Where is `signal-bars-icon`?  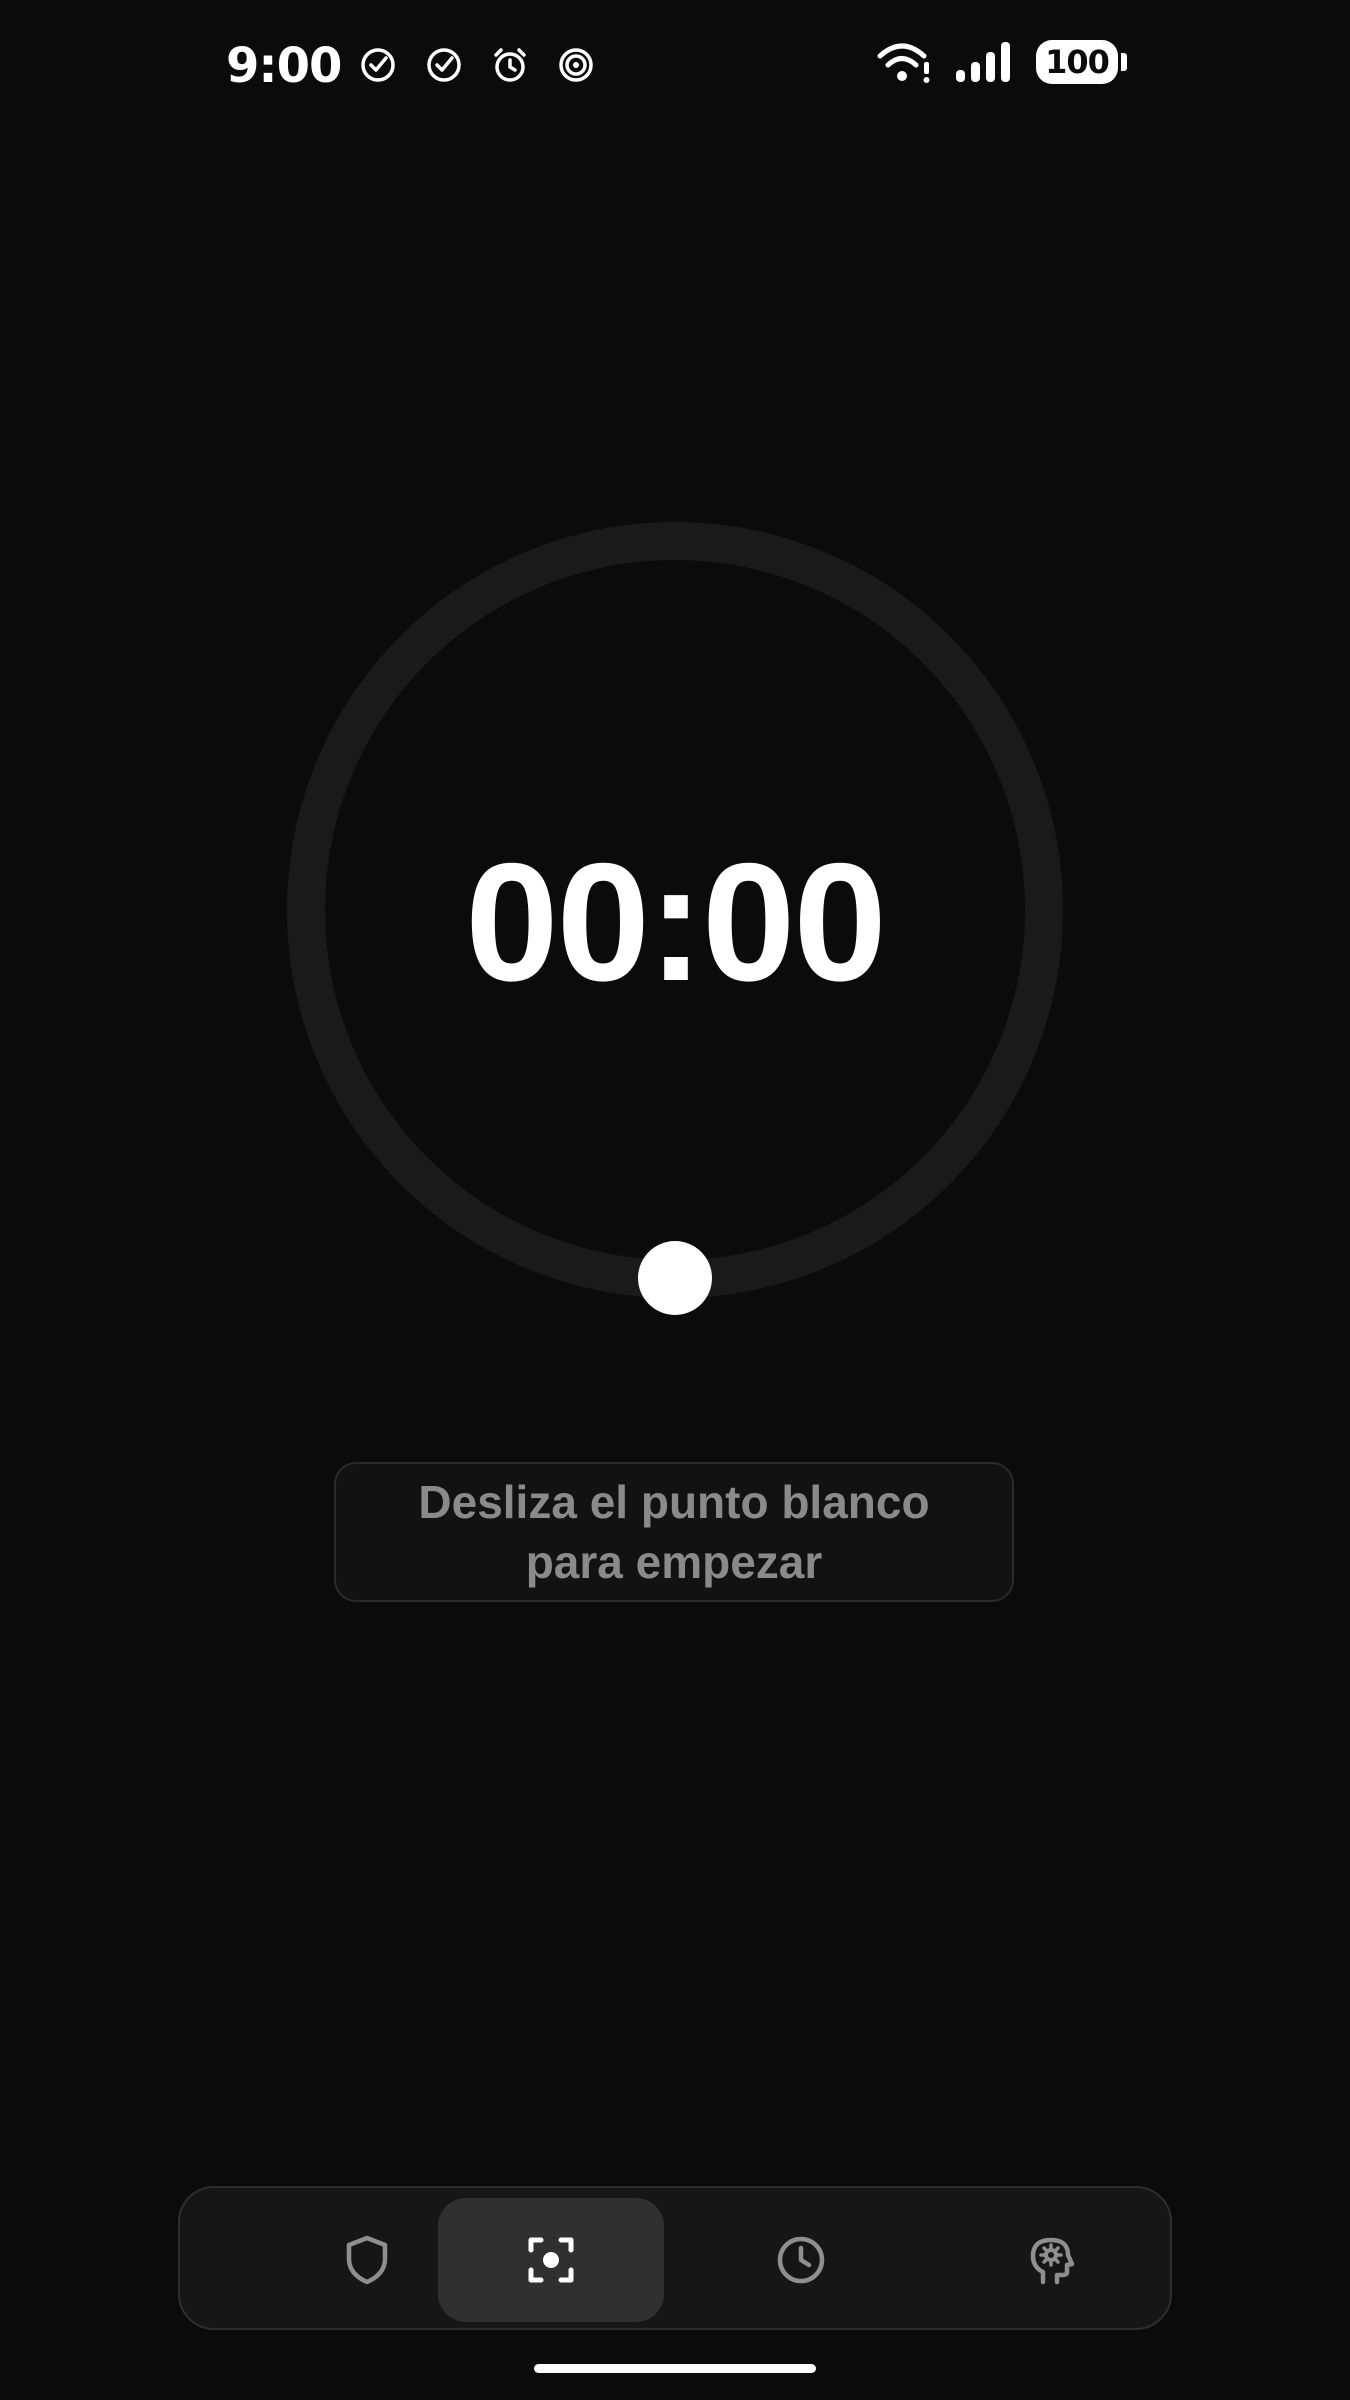
signal-bars-icon is located at coordinates (983, 62).